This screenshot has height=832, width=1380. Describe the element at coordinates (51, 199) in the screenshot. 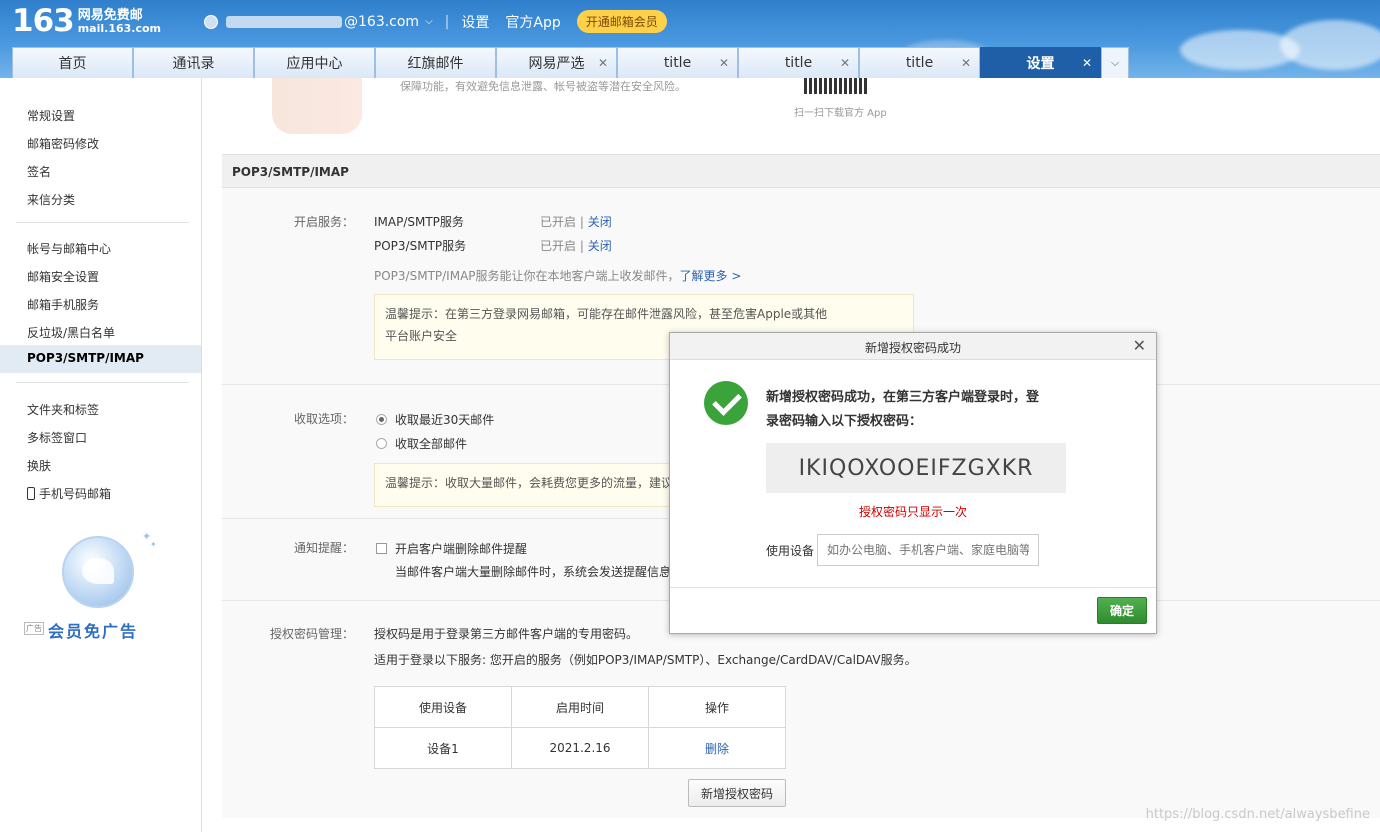

I see `sidebar-item-filter: 来信分类` at that location.